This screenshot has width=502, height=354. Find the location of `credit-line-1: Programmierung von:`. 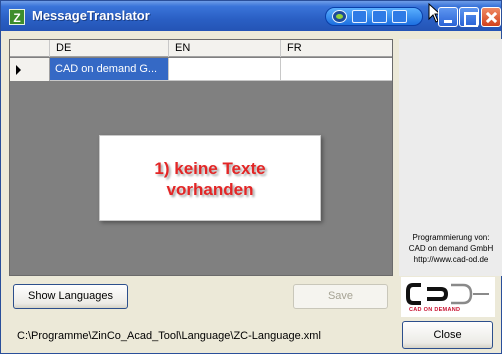

credit-line-1: Programmierung von: is located at coordinates (451, 237).